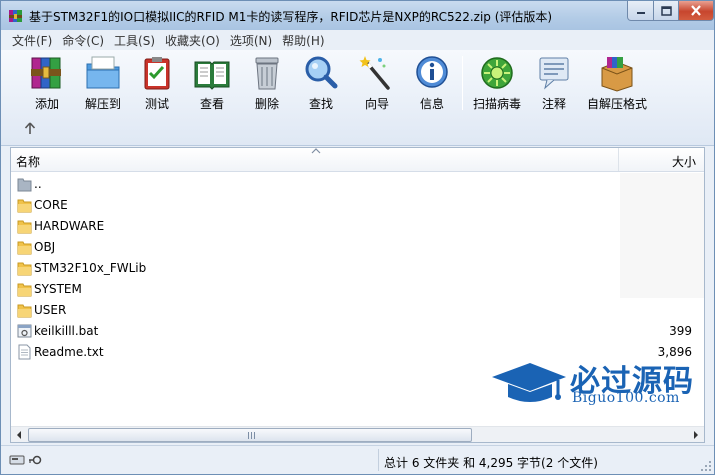 The image size is (715, 475). I want to click on file-name: .., so click(38, 184).